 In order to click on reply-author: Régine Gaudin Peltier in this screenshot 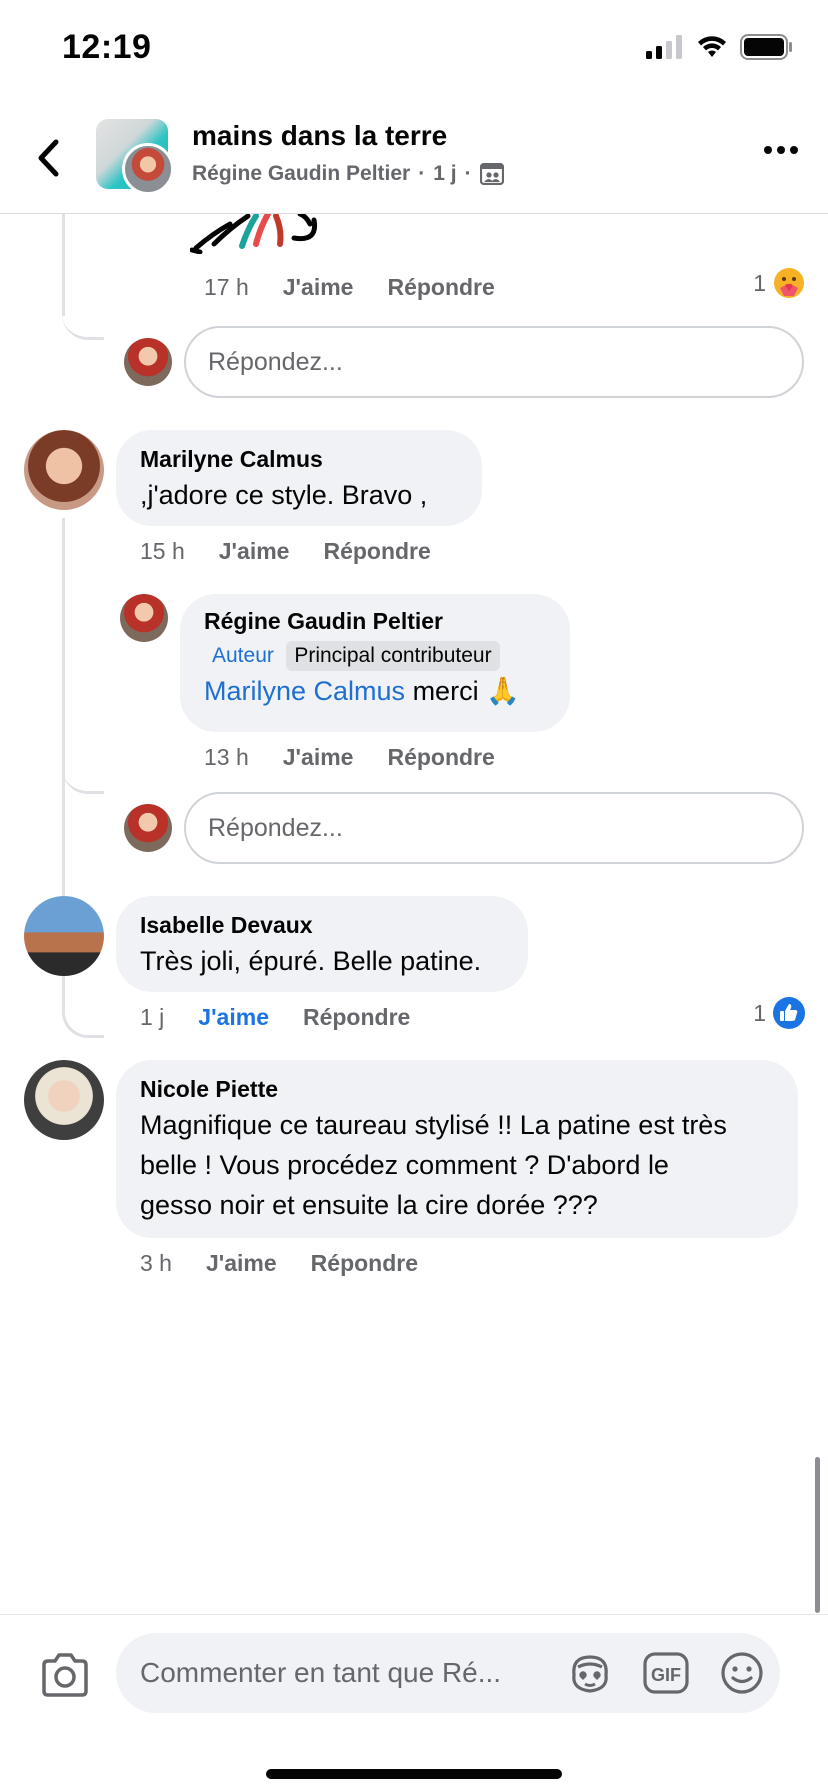, I will do `click(375, 621)`.